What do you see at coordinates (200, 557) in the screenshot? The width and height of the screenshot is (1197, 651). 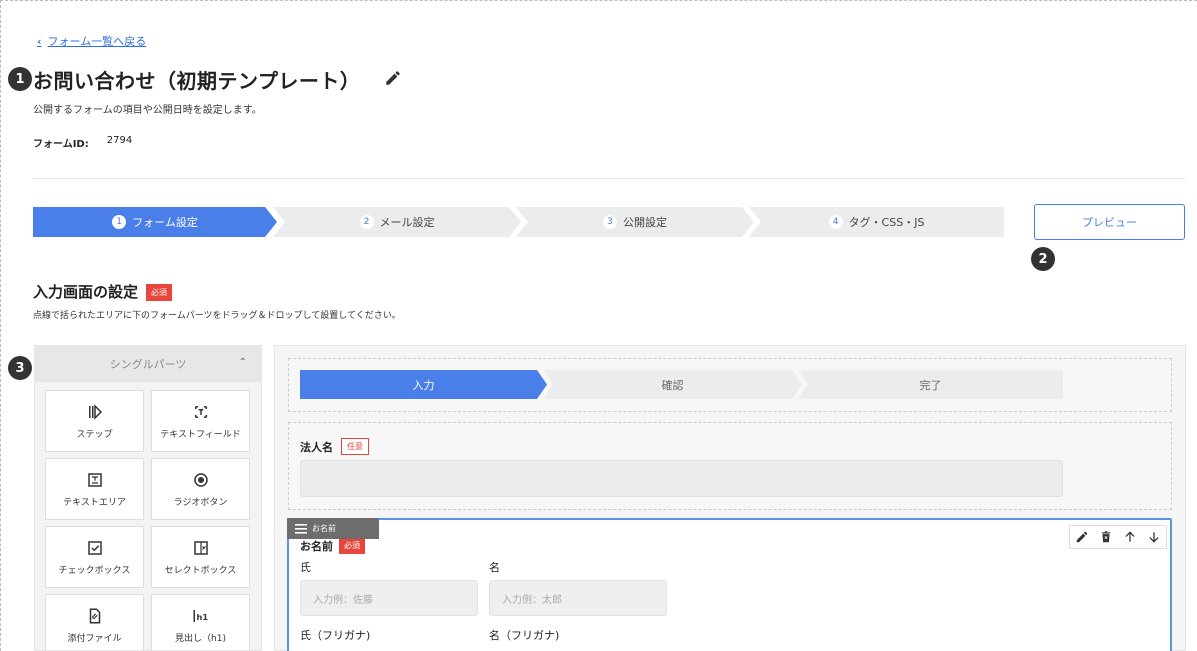 I see `part-select-box: セレクトボックス` at bounding box center [200, 557].